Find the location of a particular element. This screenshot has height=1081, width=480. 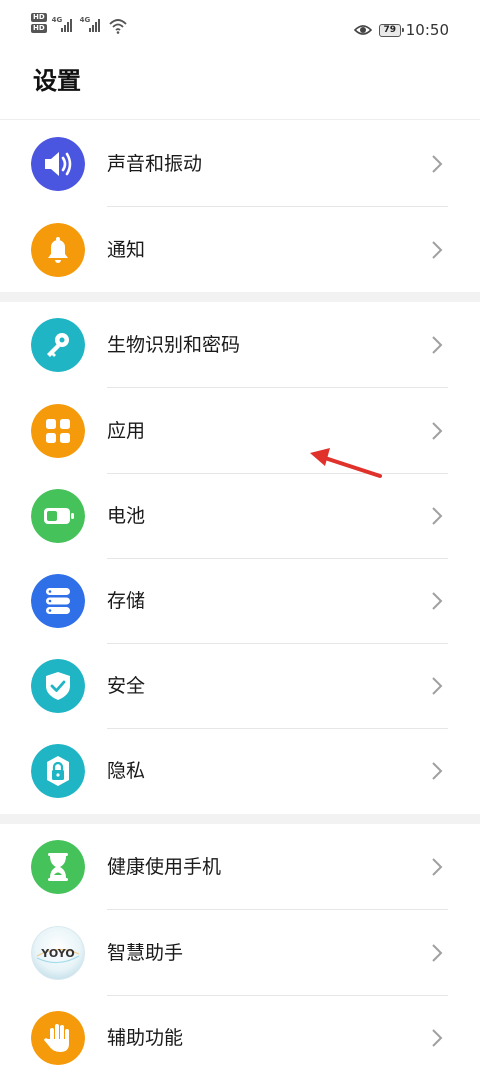

settings-item-label: 生物识别和密码 is located at coordinates (174, 345).